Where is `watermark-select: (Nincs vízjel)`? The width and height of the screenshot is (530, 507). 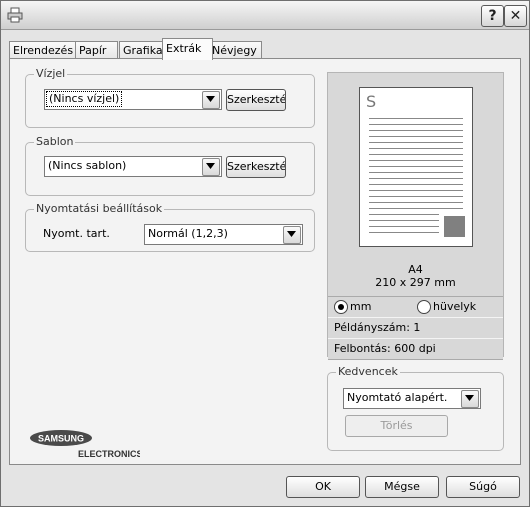 watermark-select: (Nincs vízjel) is located at coordinates (133, 99).